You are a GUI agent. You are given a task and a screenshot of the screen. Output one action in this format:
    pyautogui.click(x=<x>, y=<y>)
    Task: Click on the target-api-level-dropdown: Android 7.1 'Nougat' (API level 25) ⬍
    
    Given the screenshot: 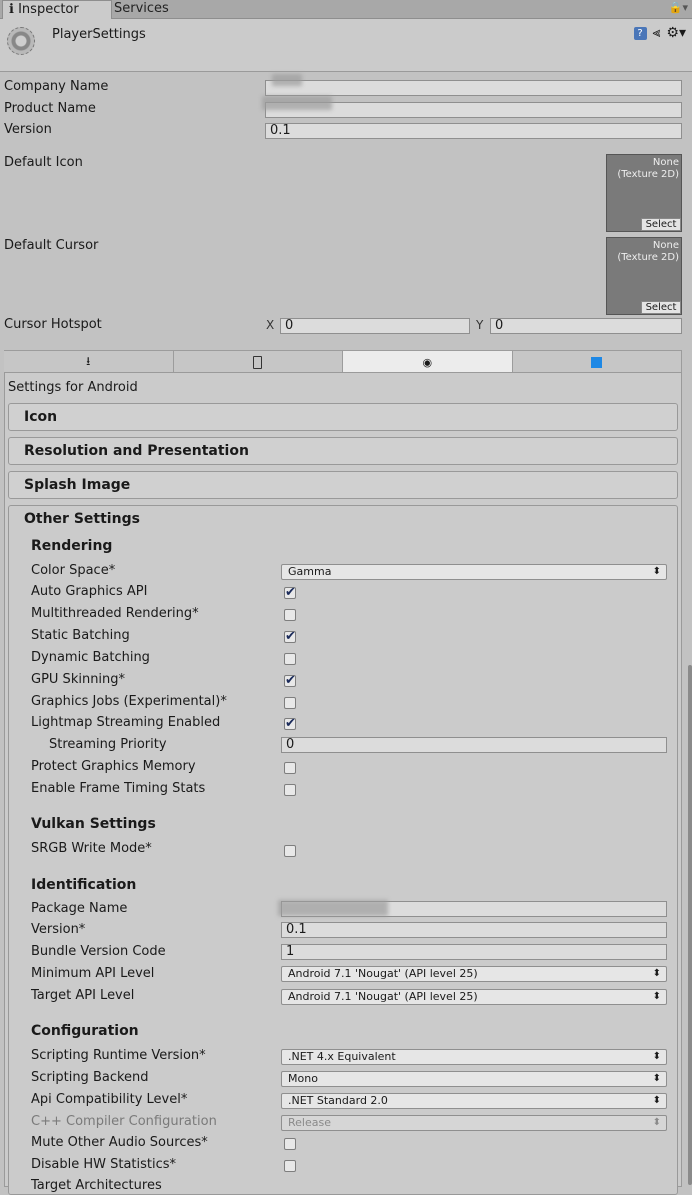 What is the action you would take?
    pyautogui.click(x=474, y=997)
    